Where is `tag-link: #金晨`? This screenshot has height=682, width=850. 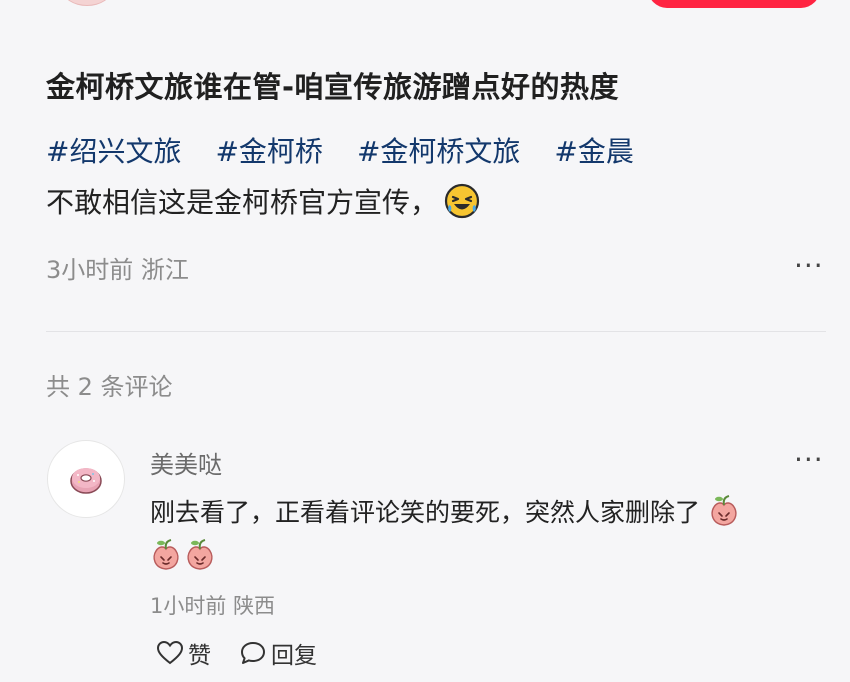
tag-link: #金晨 is located at coordinates (593, 150).